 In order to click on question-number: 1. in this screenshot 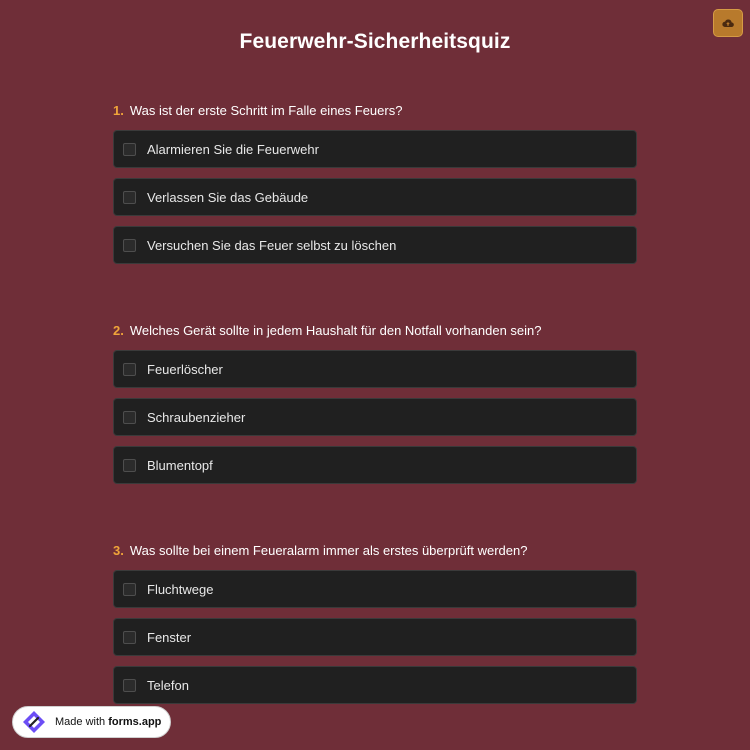, I will do `click(118, 110)`.